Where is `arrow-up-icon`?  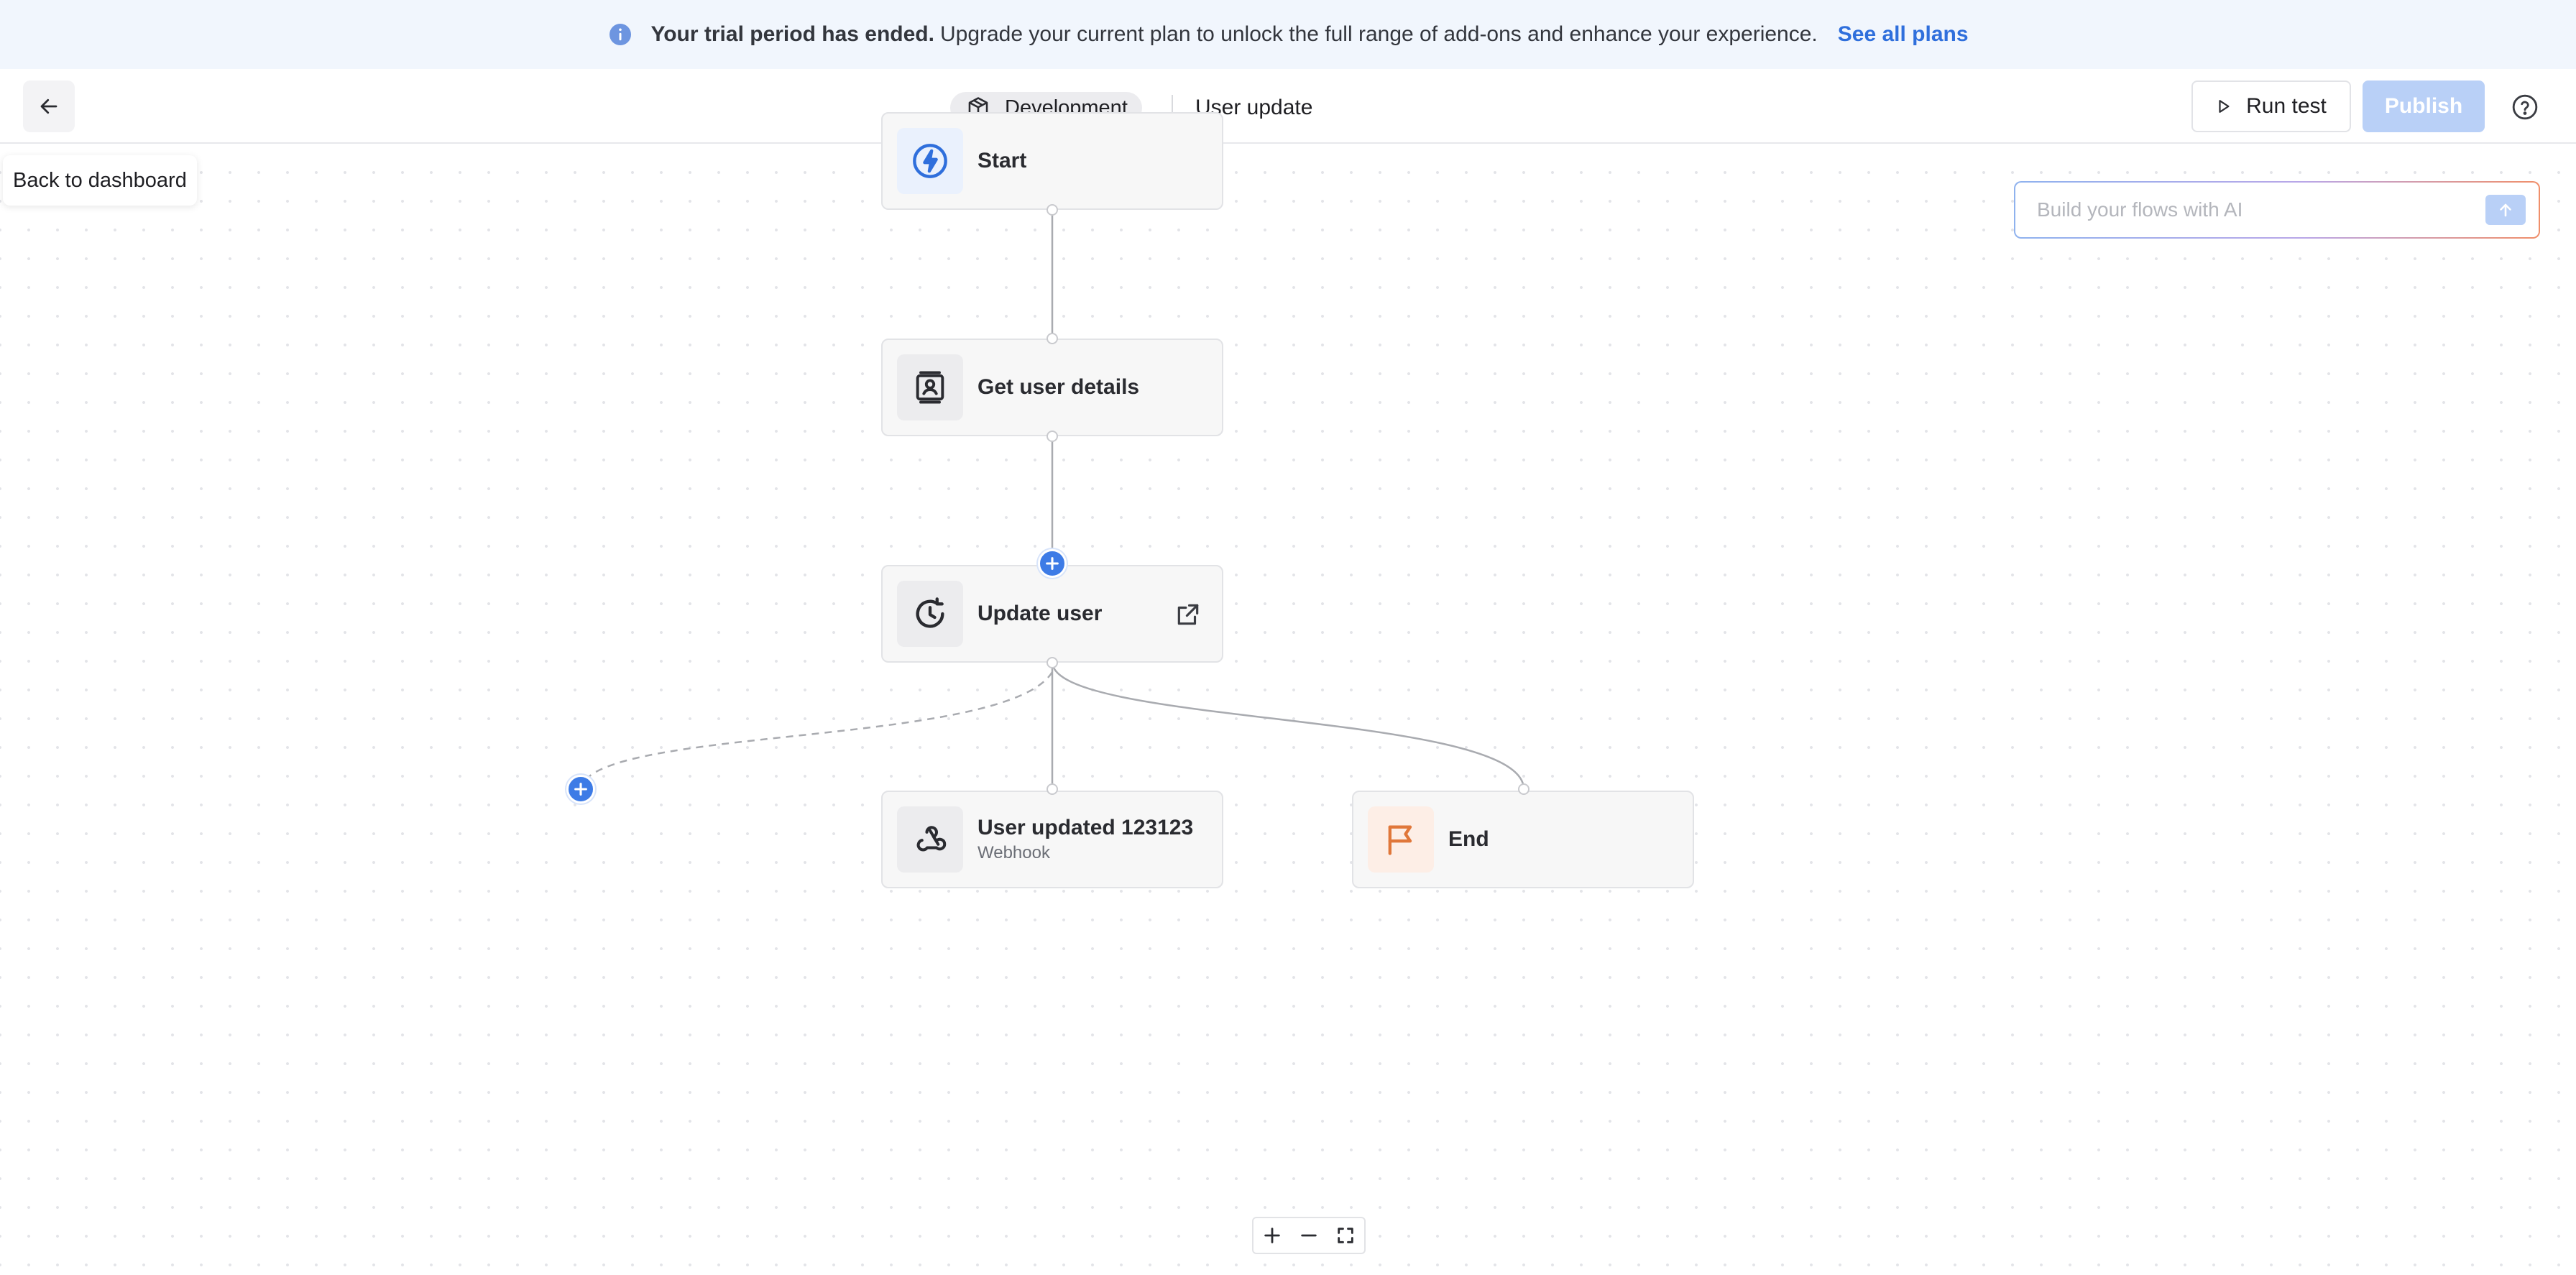 arrow-up-icon is located at coordinates (2505, 210).